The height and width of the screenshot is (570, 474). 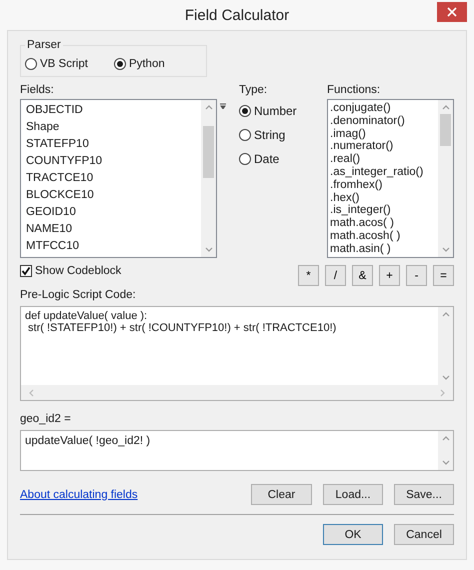 What do you see at coordinates (384, 198) in the screenshot?
I see `function-item: .hex()` at bounding box center [384, 198].